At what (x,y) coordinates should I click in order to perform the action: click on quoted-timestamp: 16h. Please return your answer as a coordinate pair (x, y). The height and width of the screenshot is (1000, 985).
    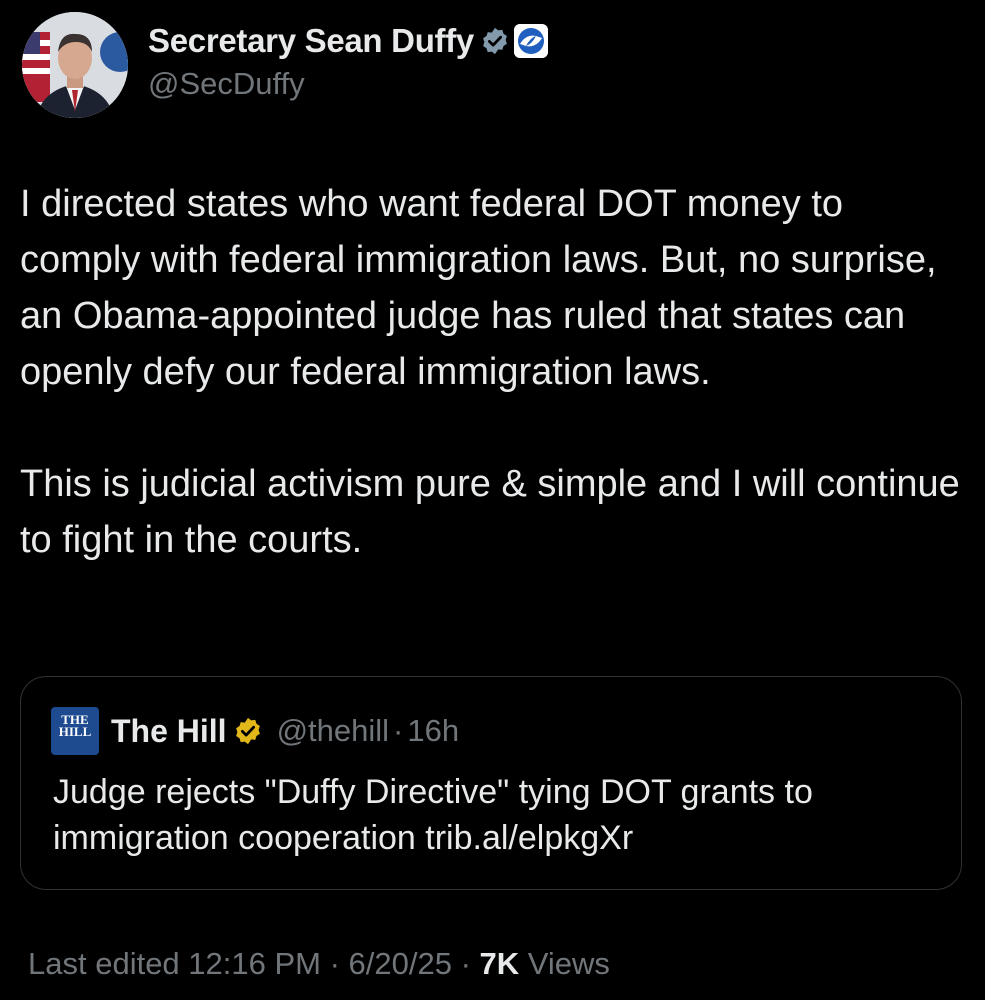
    Looking at the image, I should click on (433, 731).